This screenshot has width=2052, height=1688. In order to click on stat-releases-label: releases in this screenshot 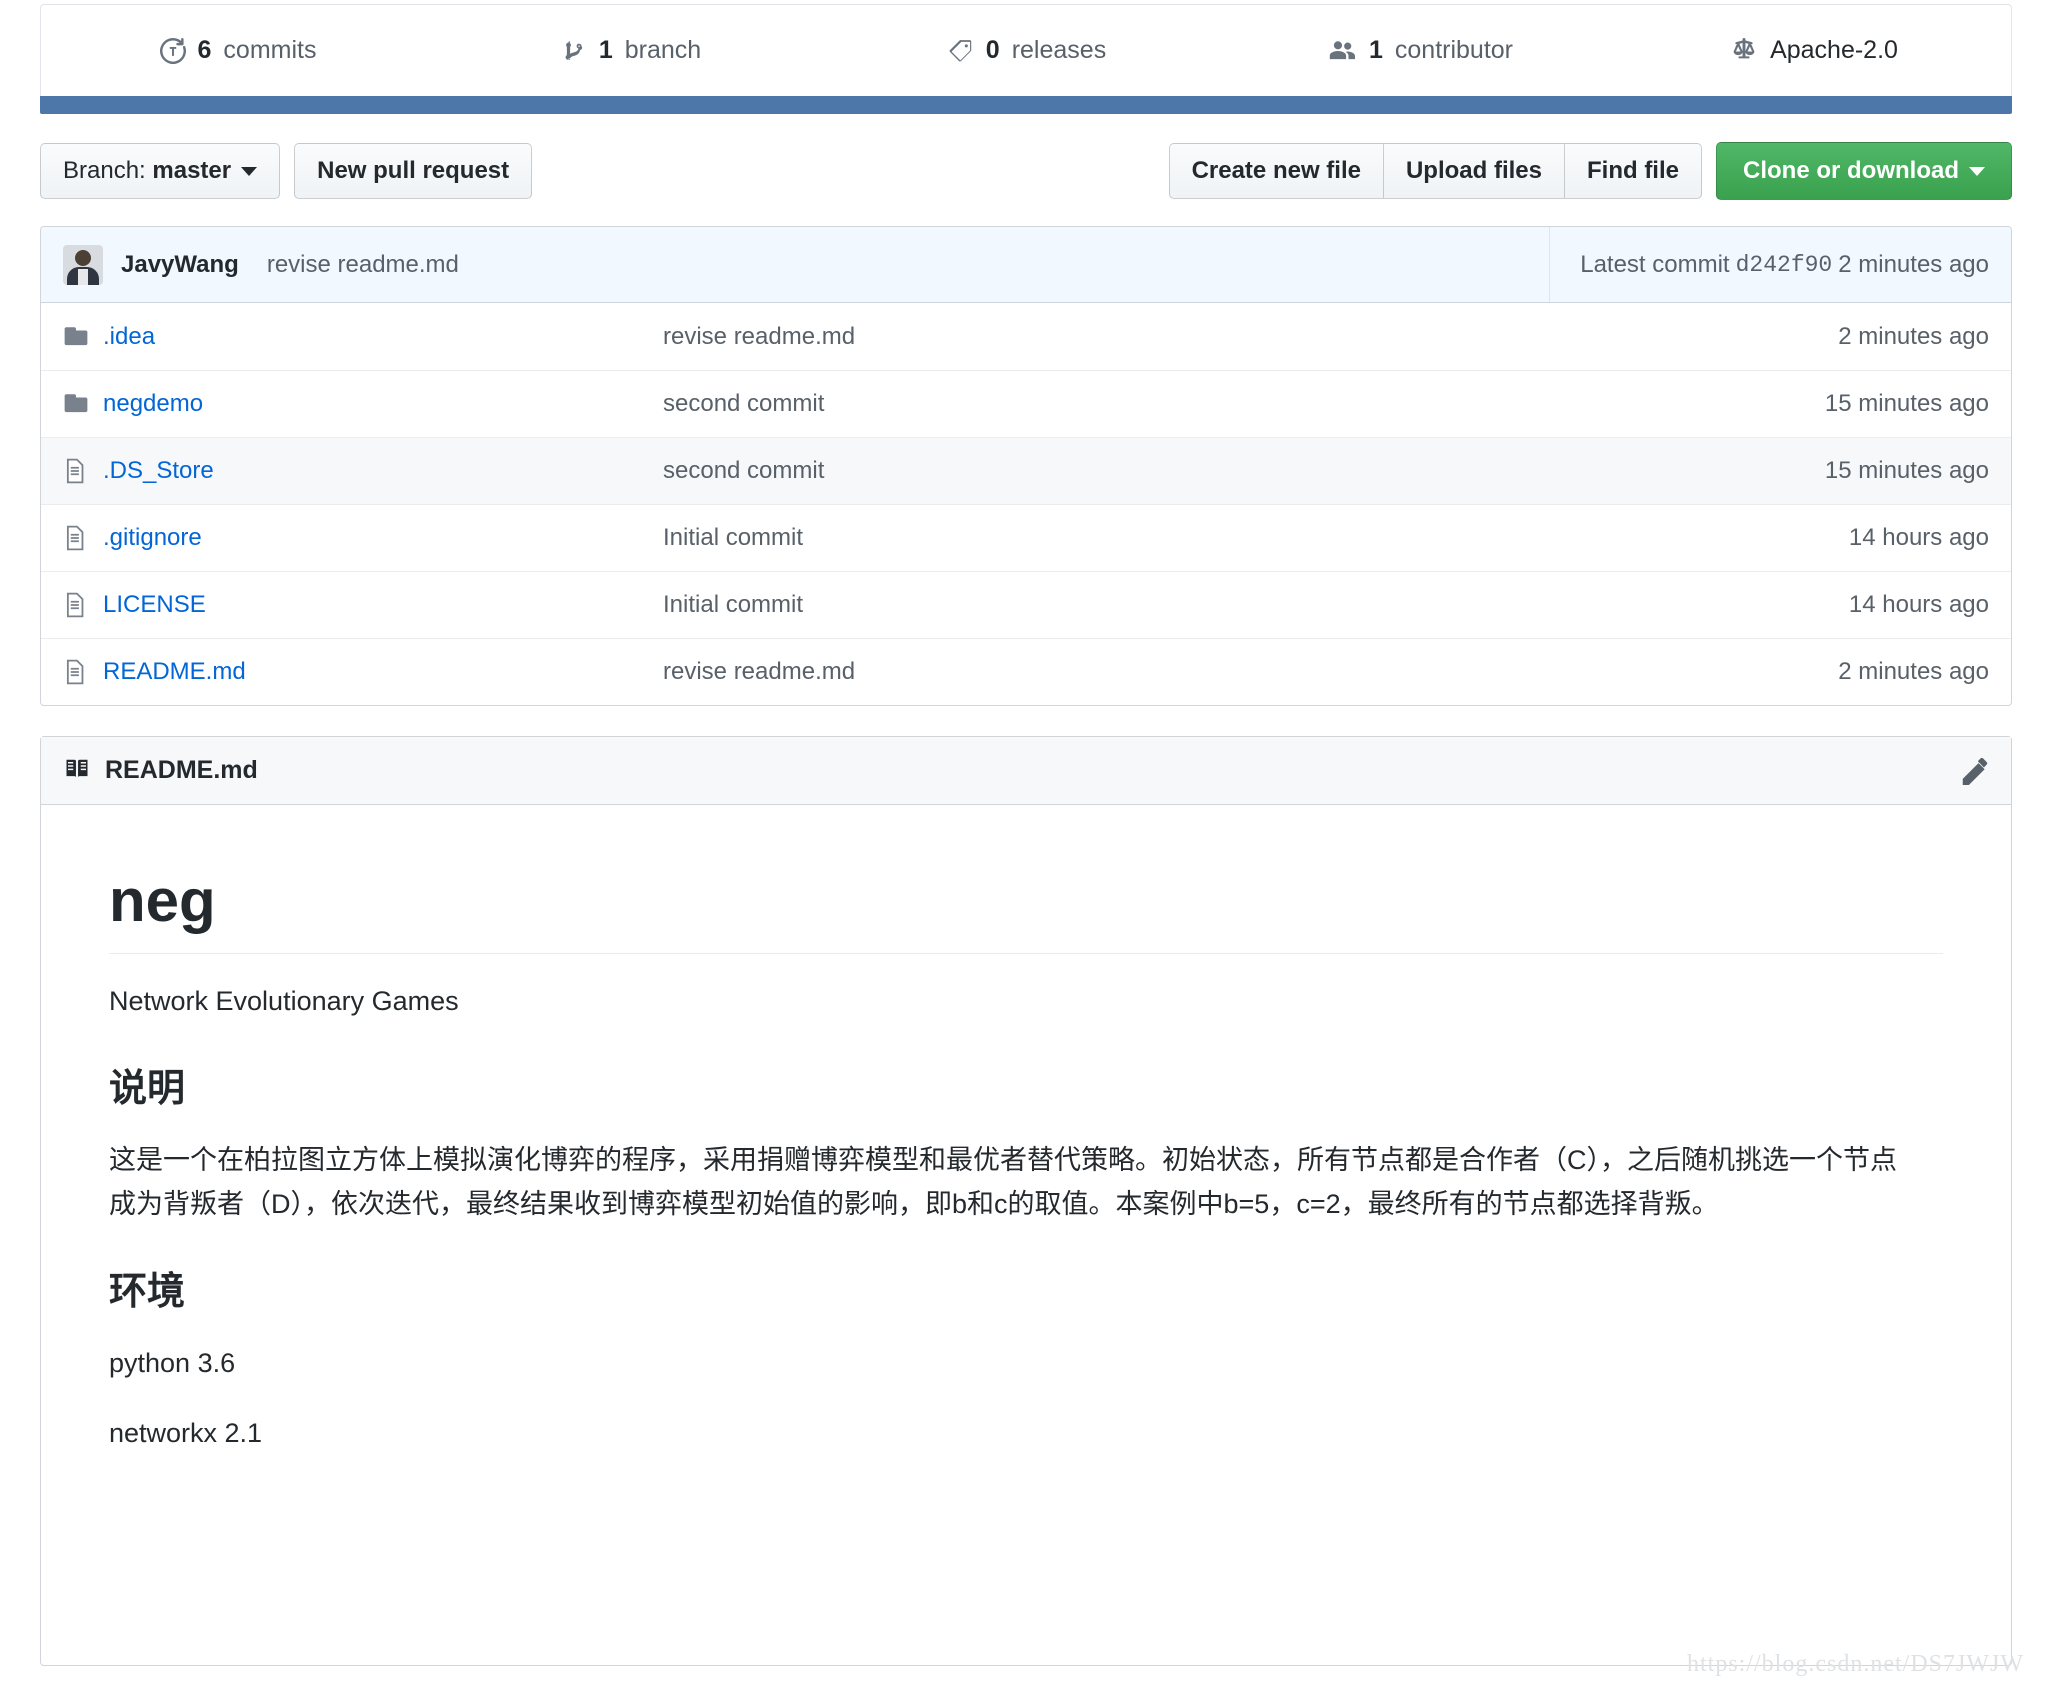, I will do `click(1059, 50)`.